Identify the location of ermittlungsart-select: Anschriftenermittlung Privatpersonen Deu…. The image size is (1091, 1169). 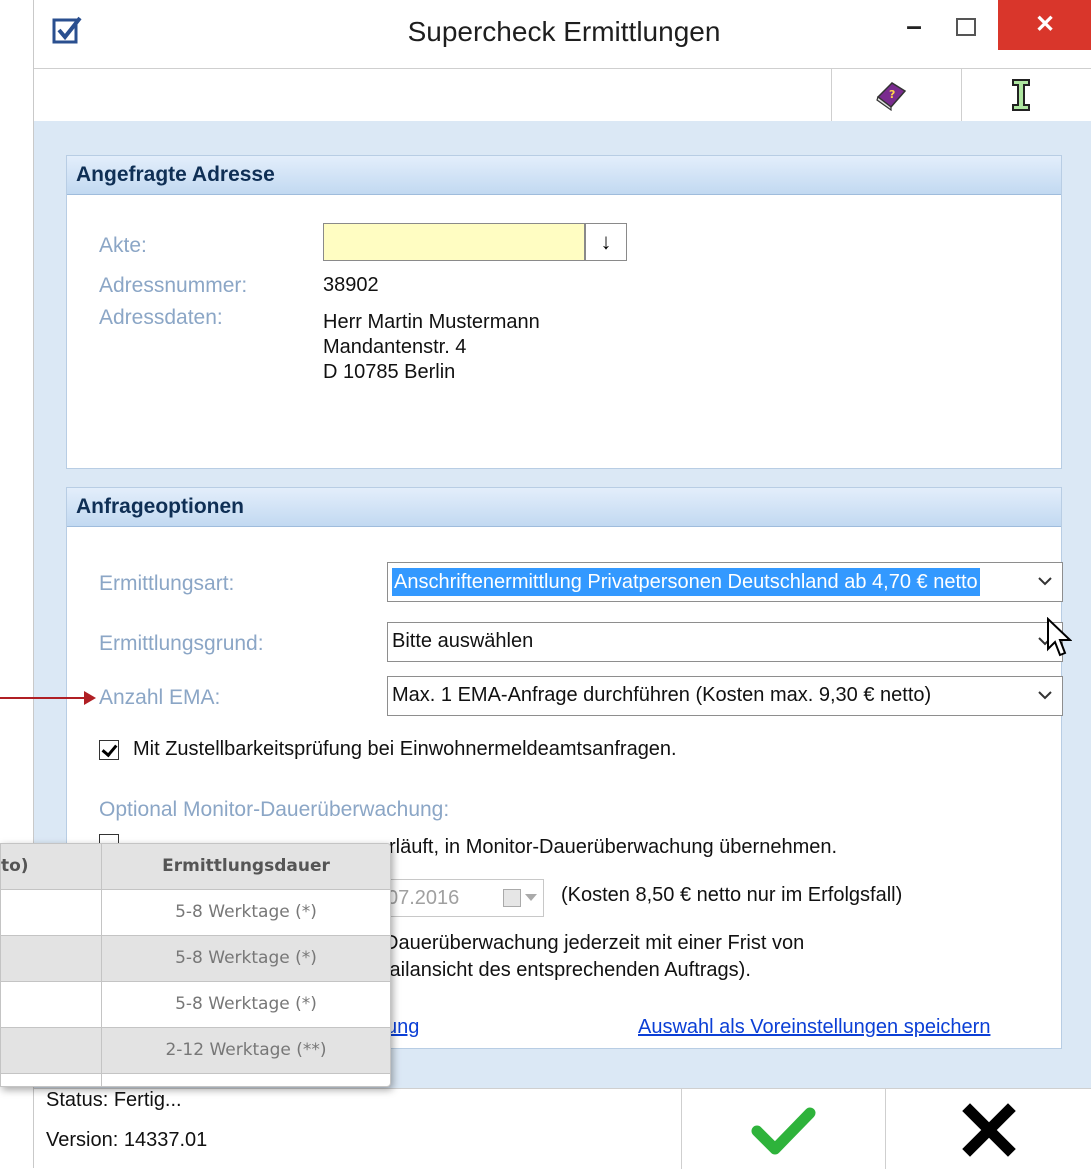
(725, 582).